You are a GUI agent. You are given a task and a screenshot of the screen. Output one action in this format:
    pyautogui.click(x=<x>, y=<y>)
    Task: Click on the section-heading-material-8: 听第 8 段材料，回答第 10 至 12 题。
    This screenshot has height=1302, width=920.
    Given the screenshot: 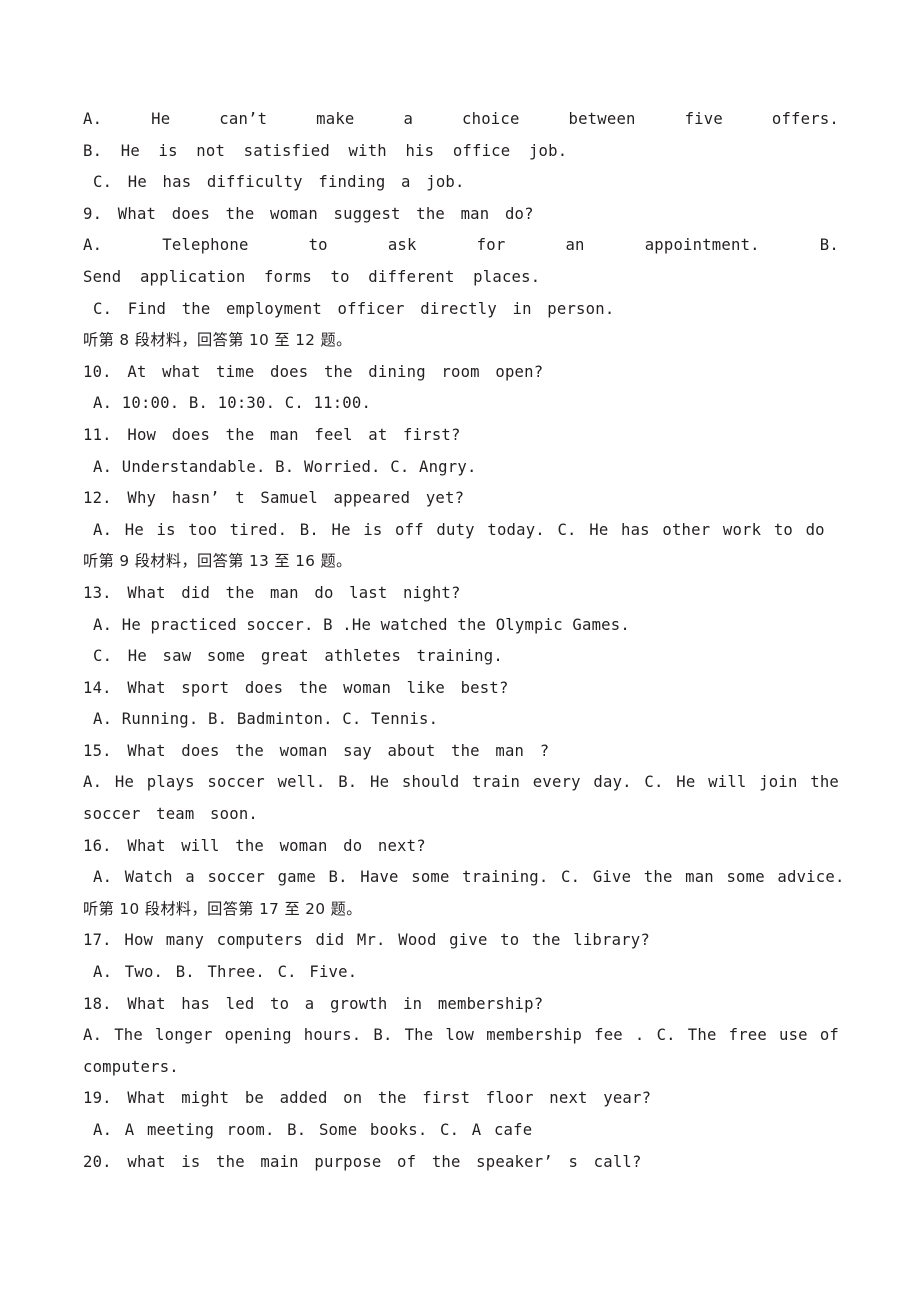 What is the action you would take?
    pyautogui.click(x=217, y=340)
    